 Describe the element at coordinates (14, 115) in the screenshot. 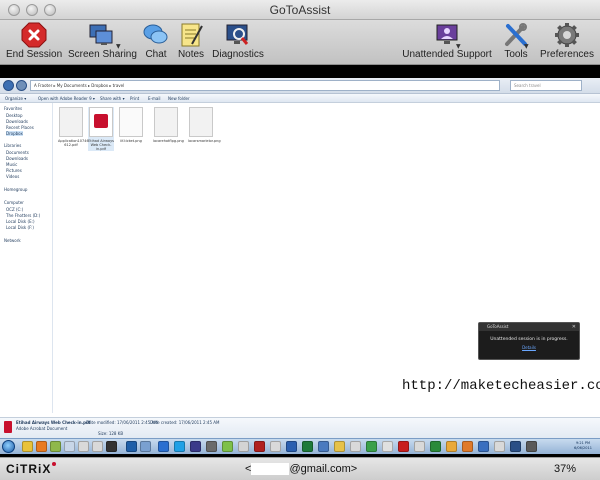

I see `nav-item: Desktop` at that location.